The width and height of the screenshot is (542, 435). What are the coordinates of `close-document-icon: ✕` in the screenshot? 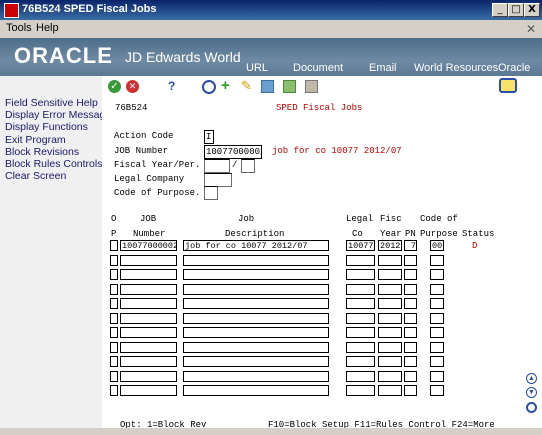 It's located at (531, 29).